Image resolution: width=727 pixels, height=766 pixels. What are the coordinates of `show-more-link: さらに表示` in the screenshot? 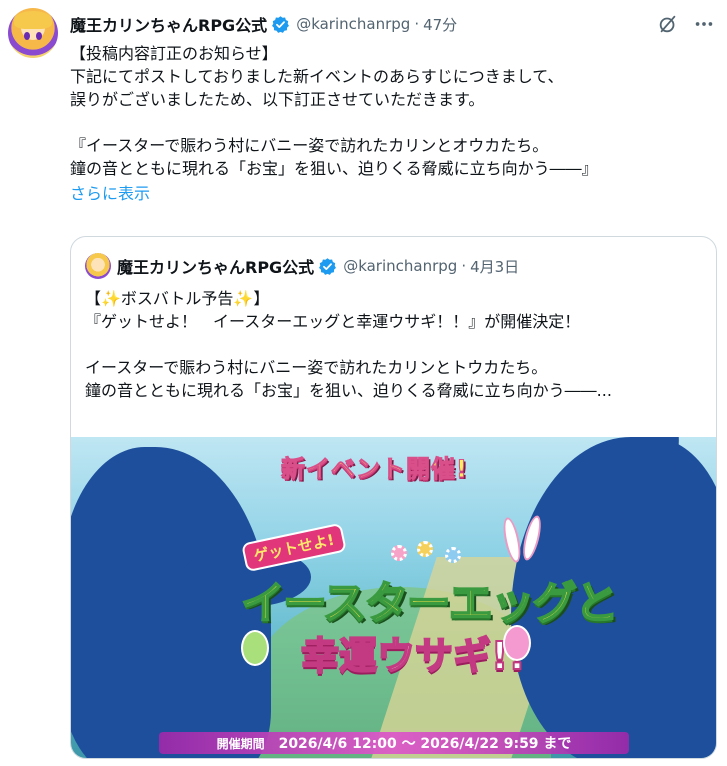 It's located at (395, 193).